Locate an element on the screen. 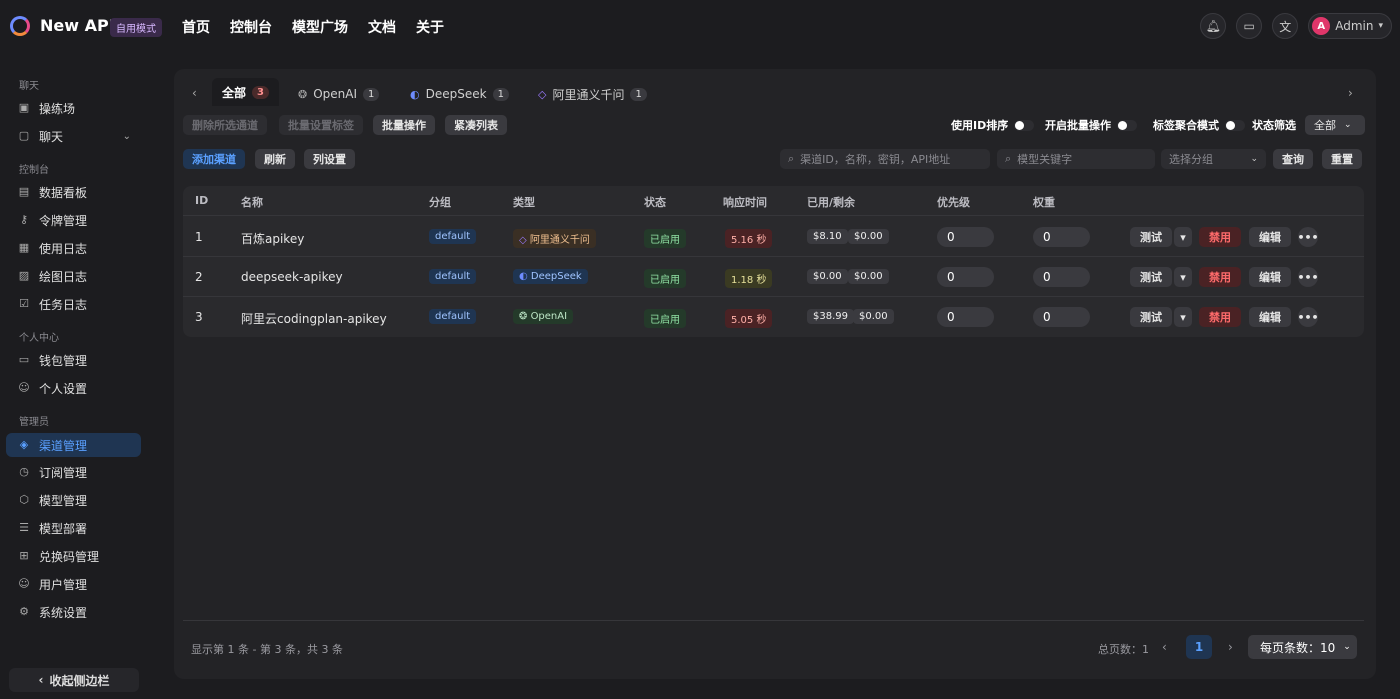  batch-tags-button: 批量设置标签 is located at coordinates (321, 125).